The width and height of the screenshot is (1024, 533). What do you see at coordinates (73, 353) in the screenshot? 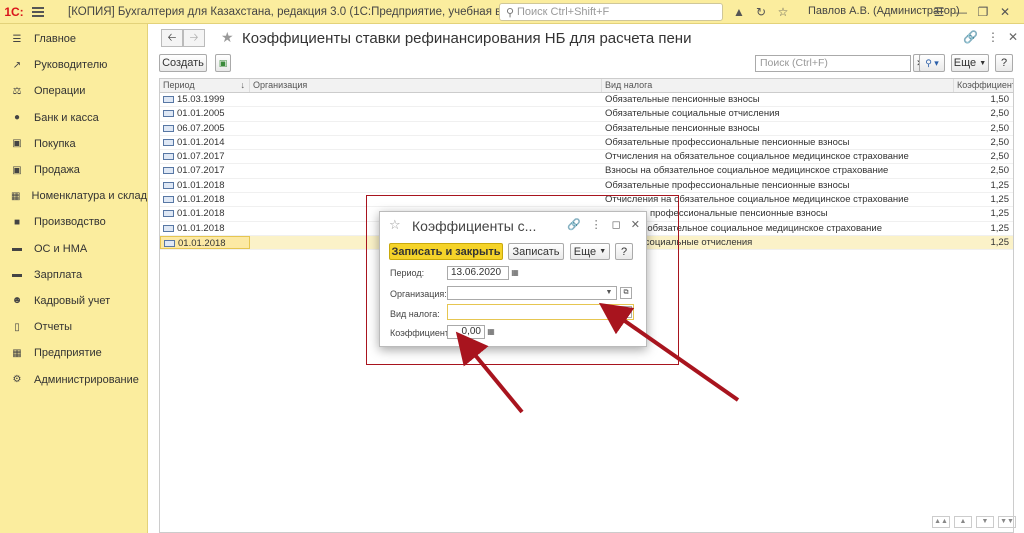
I see `sidebar-item-enterprise: ▦ Предприятие` at bounding box center [73, 353].